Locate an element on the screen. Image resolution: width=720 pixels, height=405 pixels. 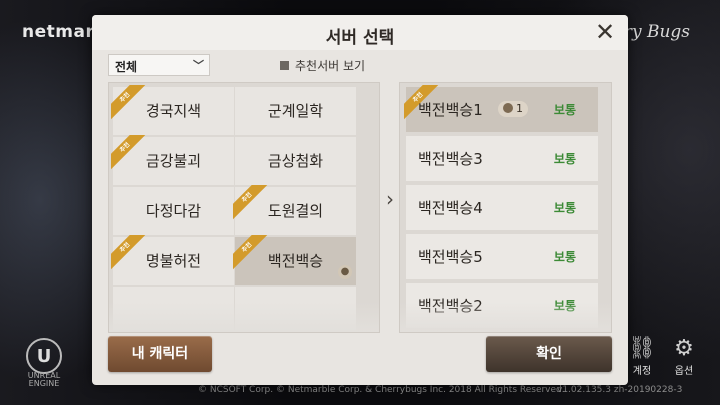
server-group-name: 군계일학 is located at coordinates (295, 111).